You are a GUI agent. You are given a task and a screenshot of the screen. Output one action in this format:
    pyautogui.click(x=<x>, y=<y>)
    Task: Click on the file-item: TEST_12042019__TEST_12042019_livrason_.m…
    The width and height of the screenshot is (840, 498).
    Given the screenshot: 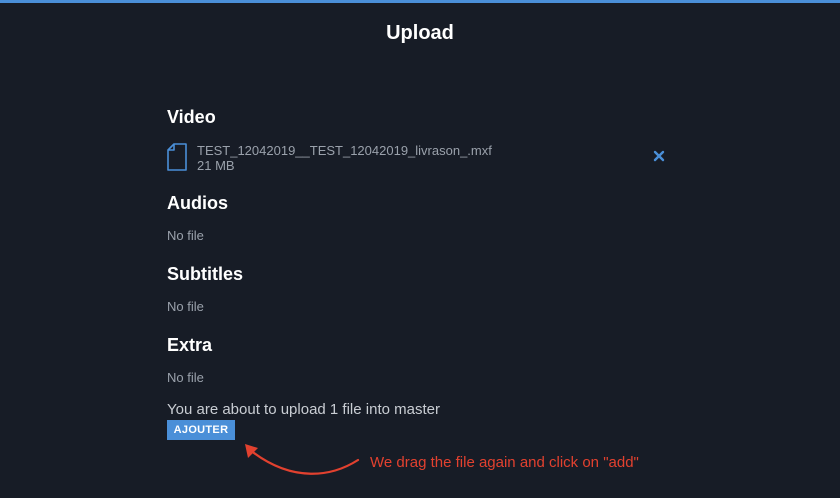 What is the action you would take?
    pyautogui.click(x=417, y=158)
    